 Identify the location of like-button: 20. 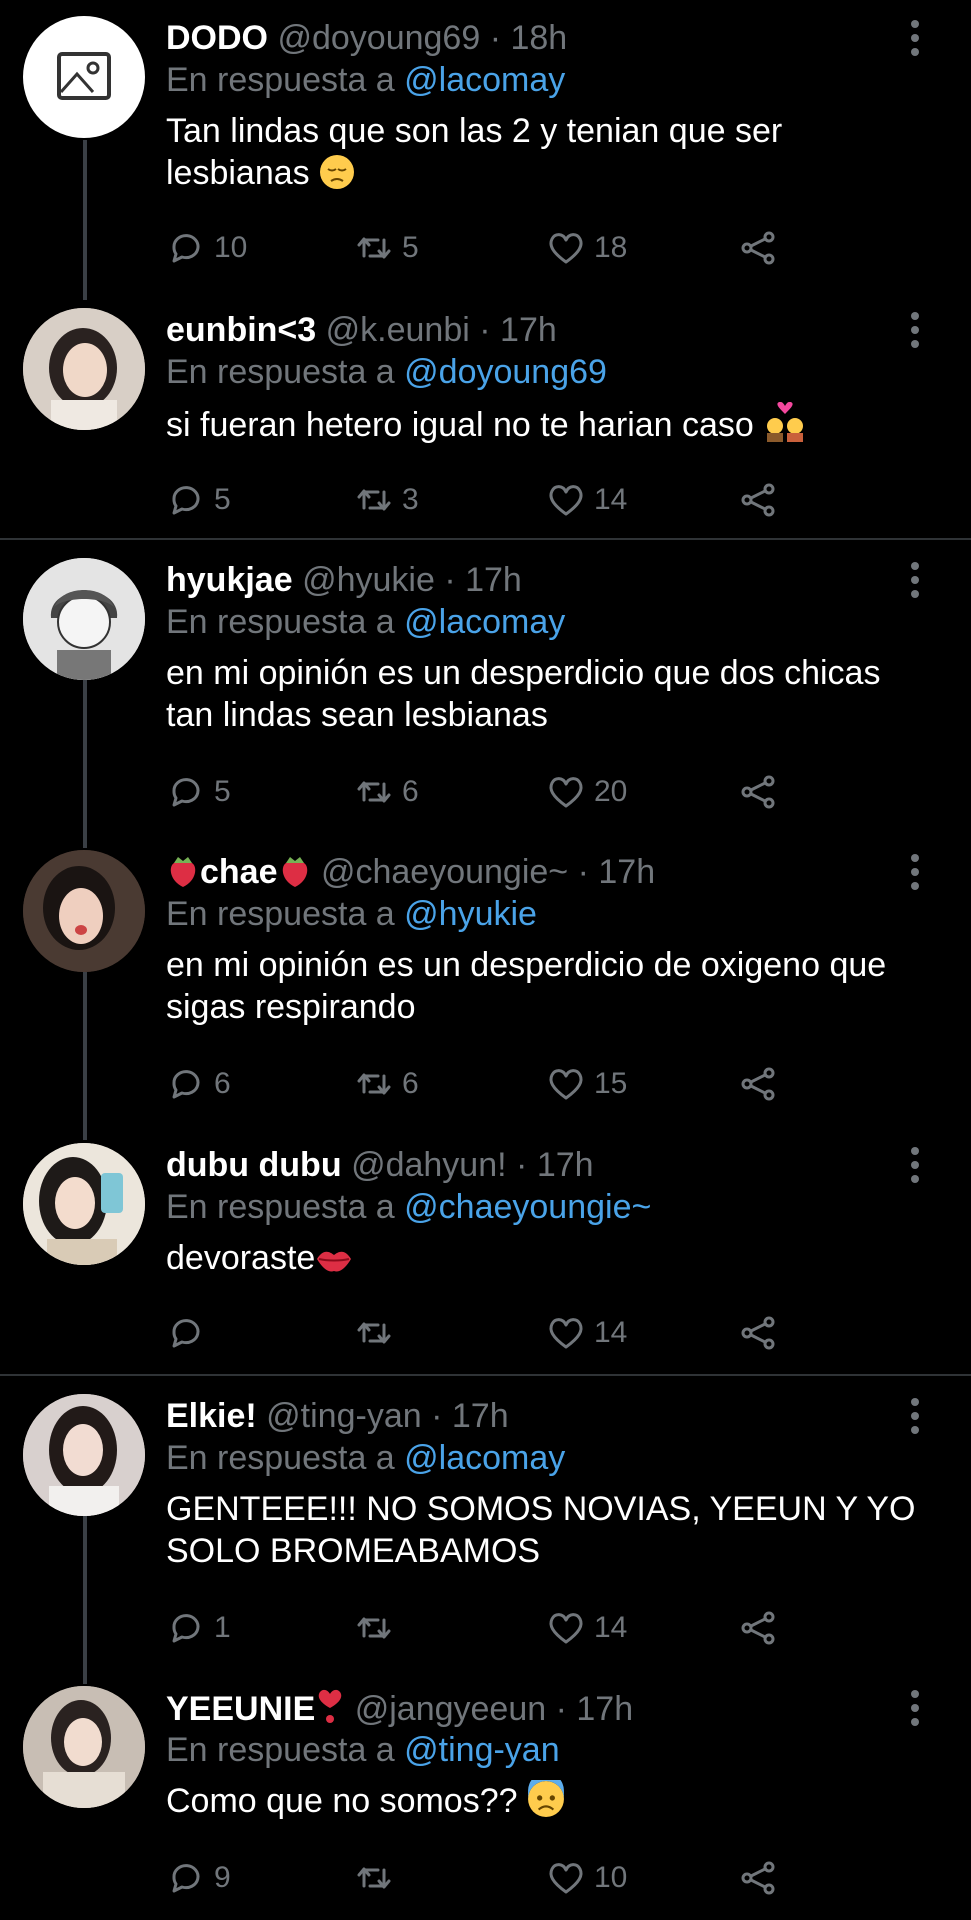
(586, 792).